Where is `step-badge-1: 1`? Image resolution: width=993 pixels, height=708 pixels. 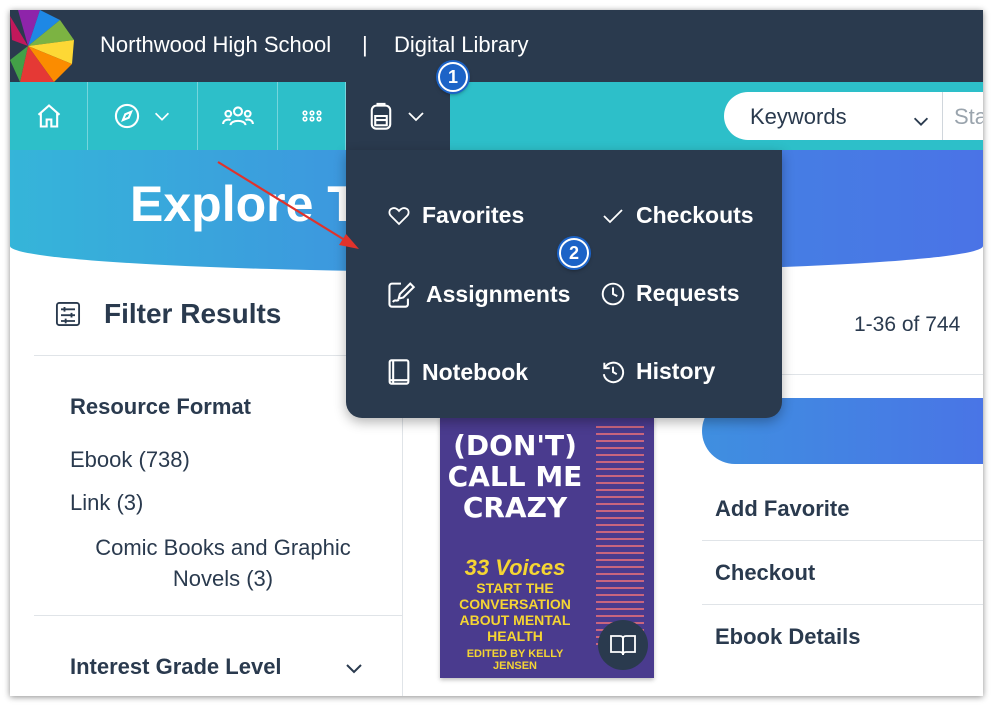
step-badge-1: 1 is located at coordinates (453, 77).